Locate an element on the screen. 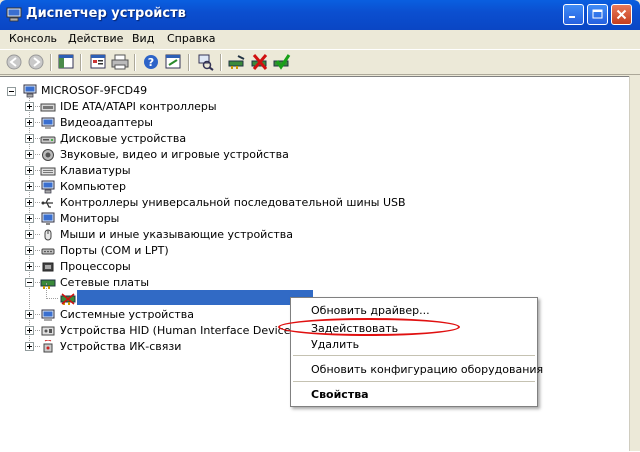 The image size is (640, 452). properties-icon is located at coordinates (98, 62).